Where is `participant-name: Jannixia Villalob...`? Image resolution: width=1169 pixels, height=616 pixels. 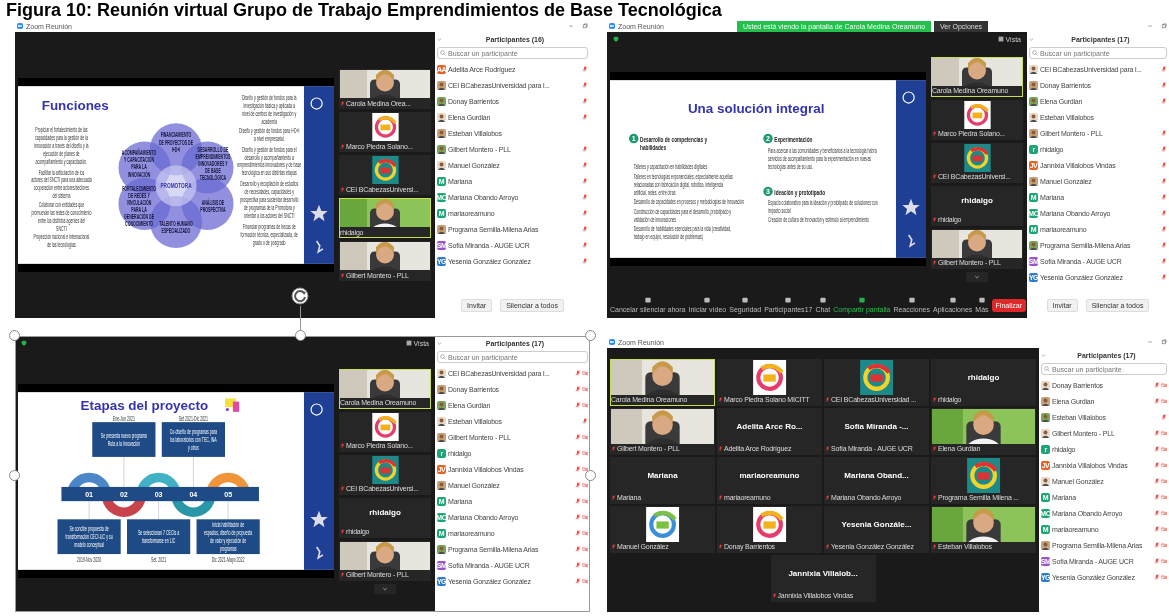
participant-name: Jannixia Villalob... is located at coordinates (823, 573).